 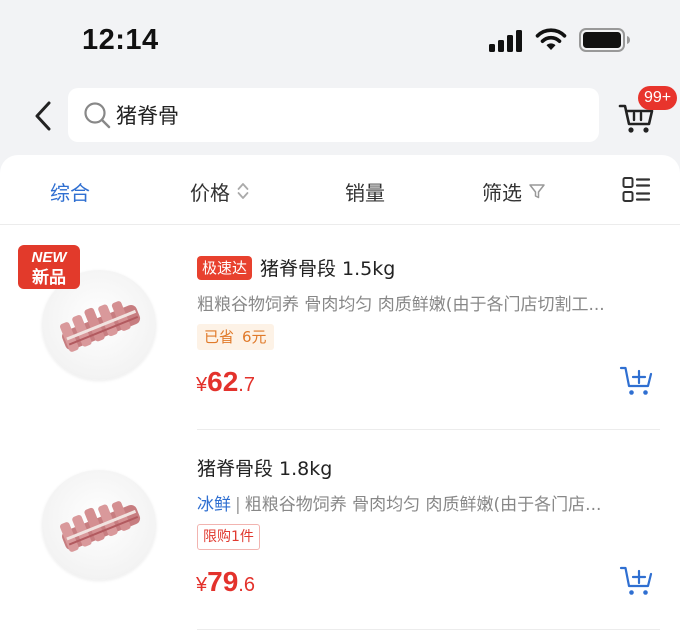 I want to click on saved-label: 已省, so click(x=219, y=337).